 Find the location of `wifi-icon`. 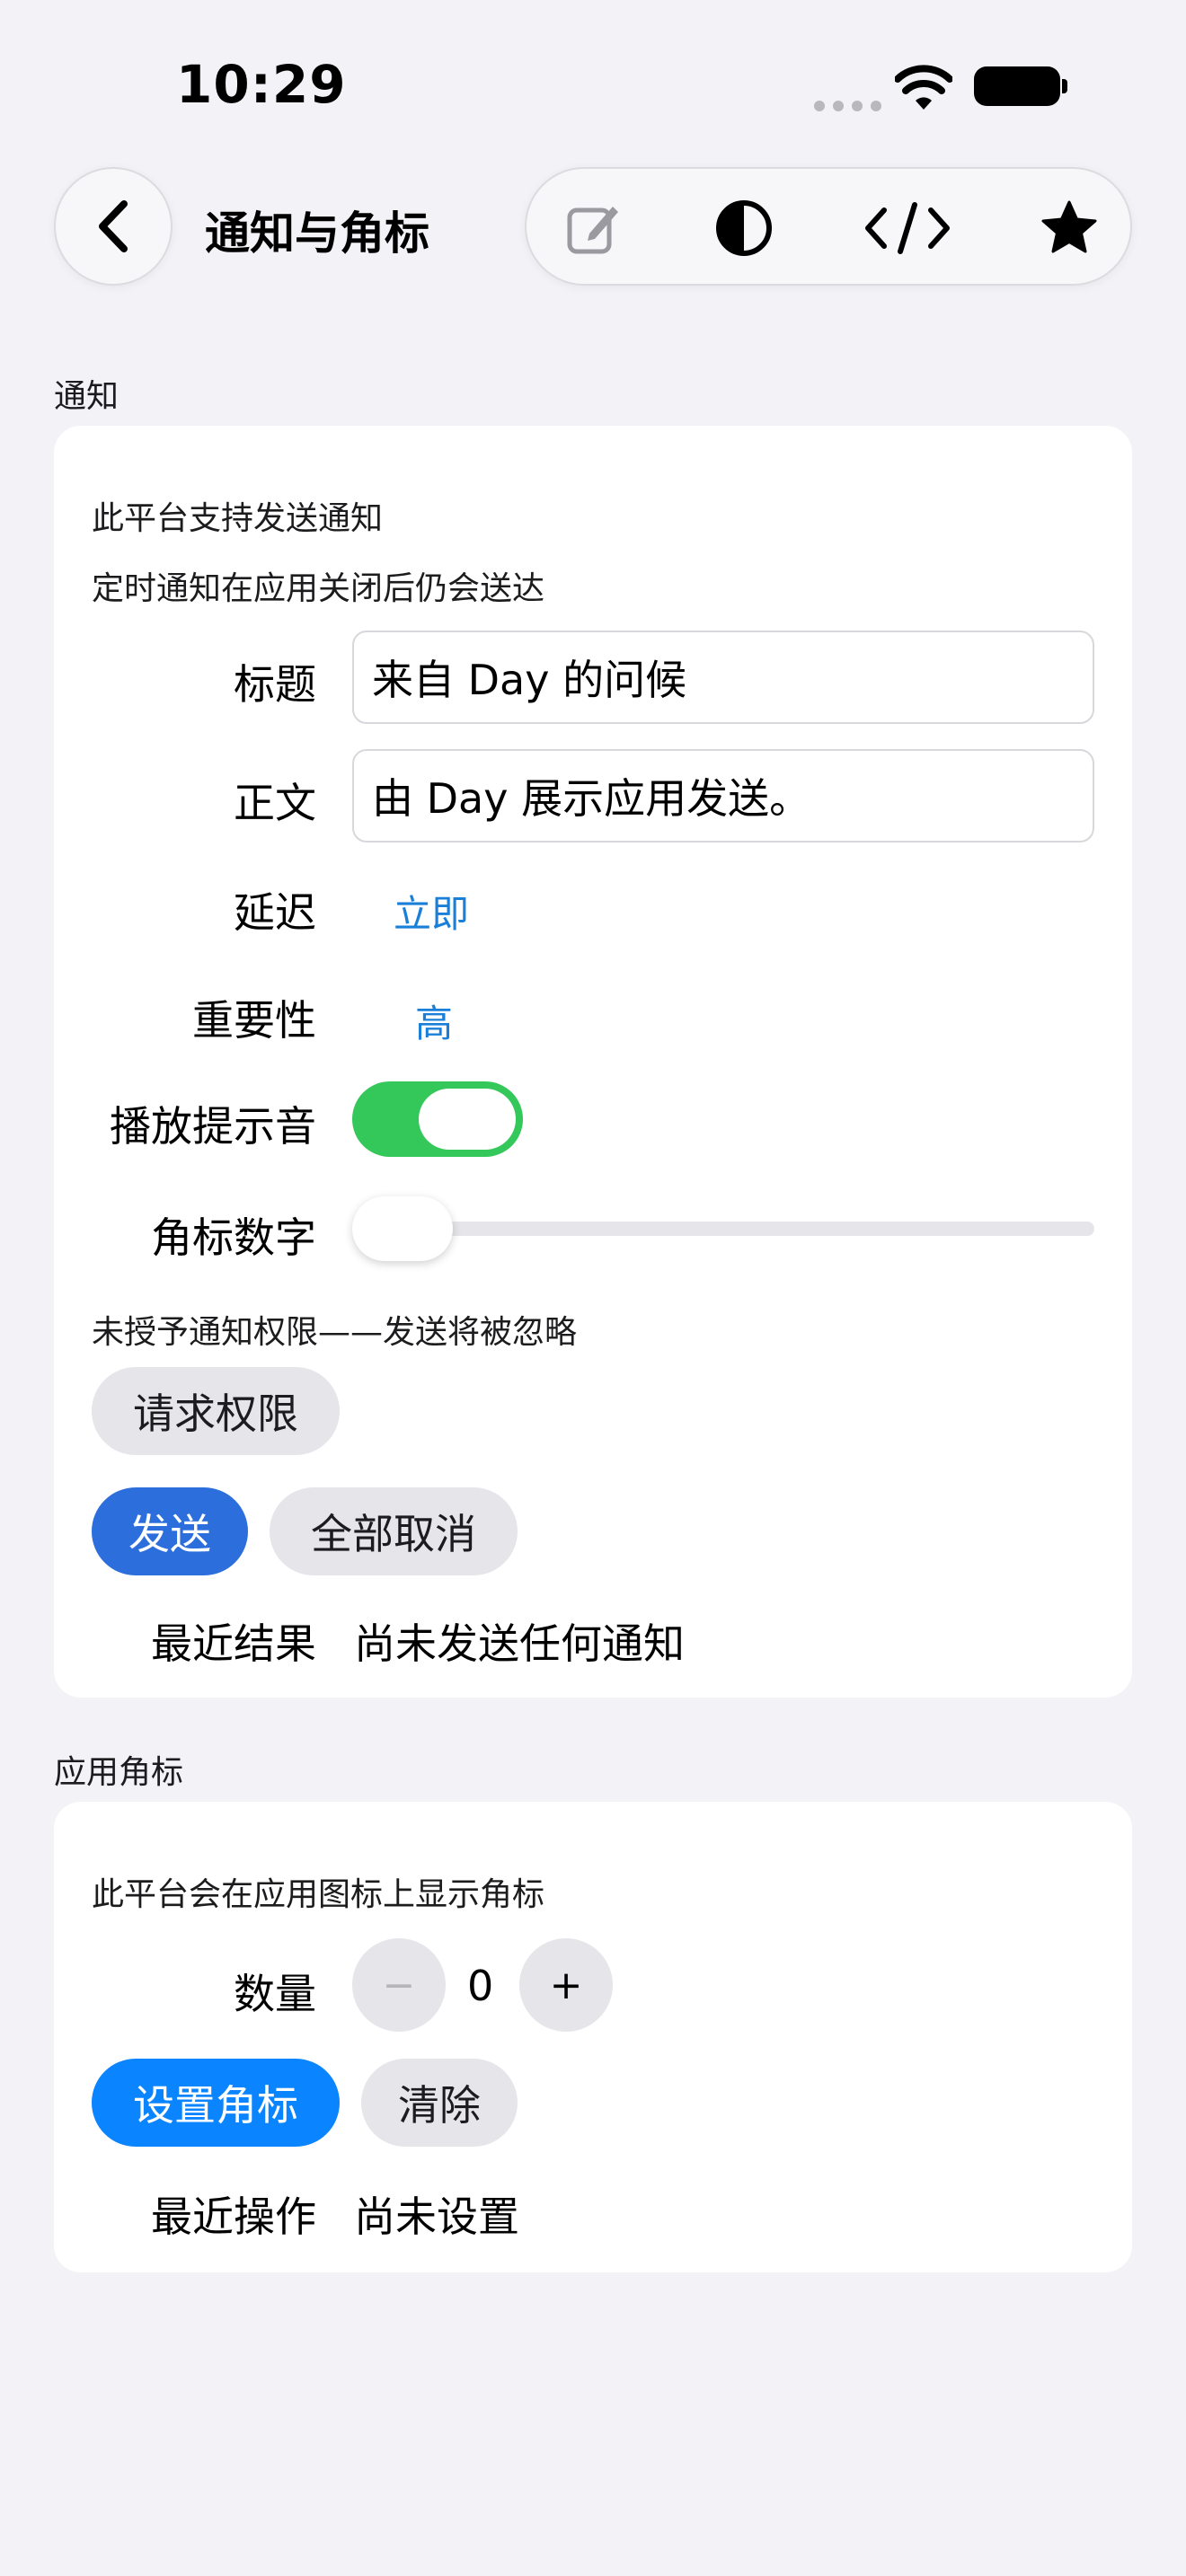

wifi-icon is located at coordinates (923, 87).